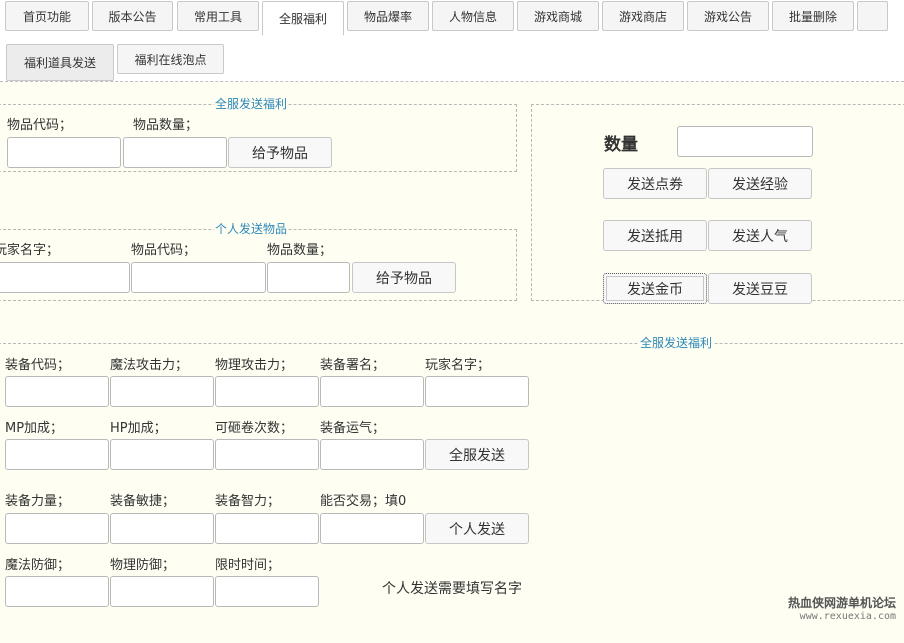  What do you see at coordinates (162, 454) in the screenshot?
I see `hp-bonus-input` at bounding box center [162, 454].